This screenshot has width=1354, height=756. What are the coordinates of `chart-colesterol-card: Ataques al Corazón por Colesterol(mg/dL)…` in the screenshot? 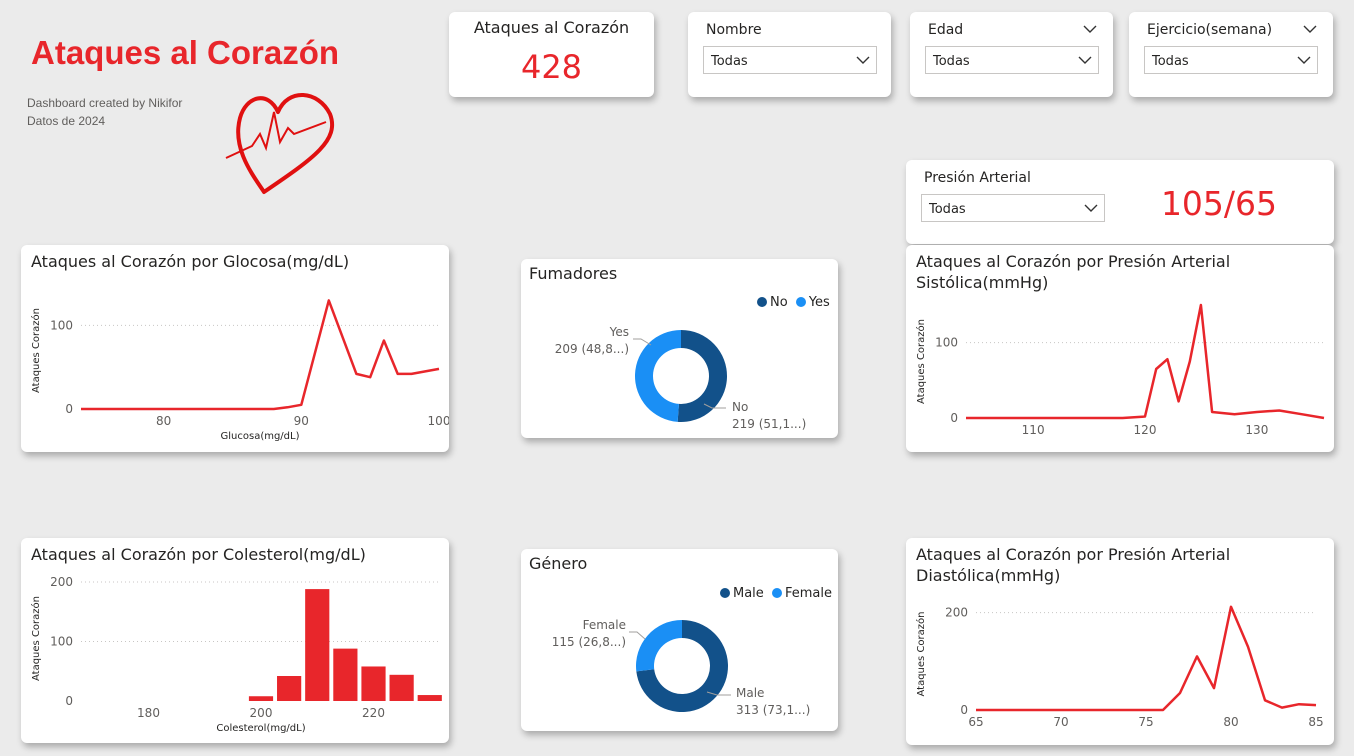 It's located at (235, 640).